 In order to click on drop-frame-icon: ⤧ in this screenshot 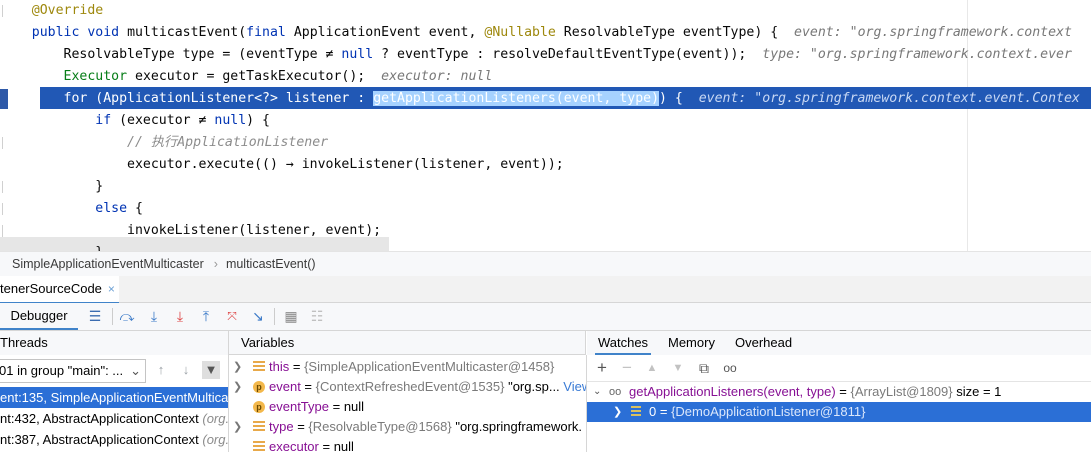, I will do `click(232, 316)`.